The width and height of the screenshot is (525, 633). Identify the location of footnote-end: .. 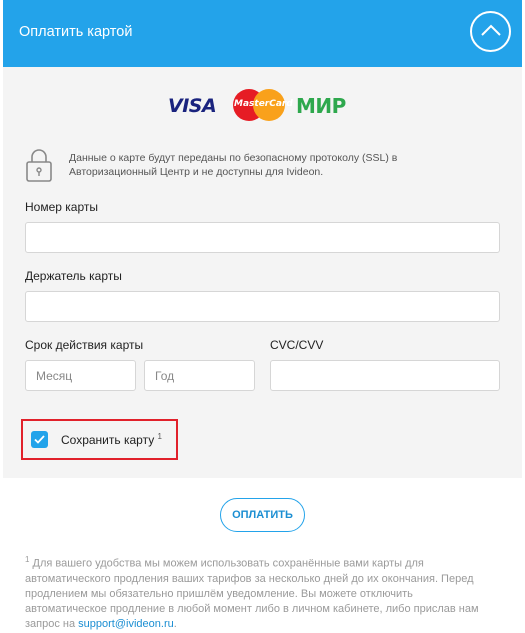
(175, 623).